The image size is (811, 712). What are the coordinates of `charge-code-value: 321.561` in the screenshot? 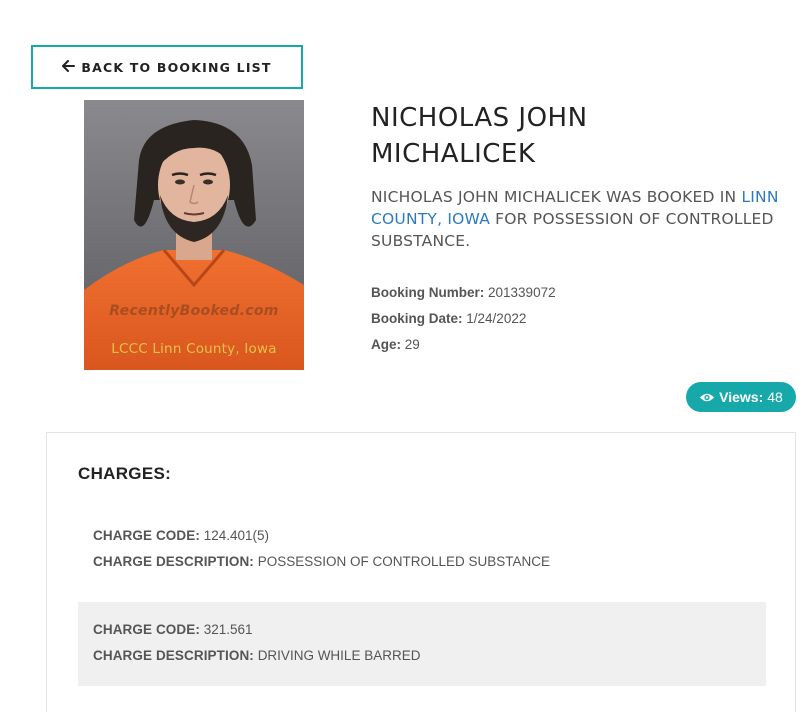 It's located at (228, 629).